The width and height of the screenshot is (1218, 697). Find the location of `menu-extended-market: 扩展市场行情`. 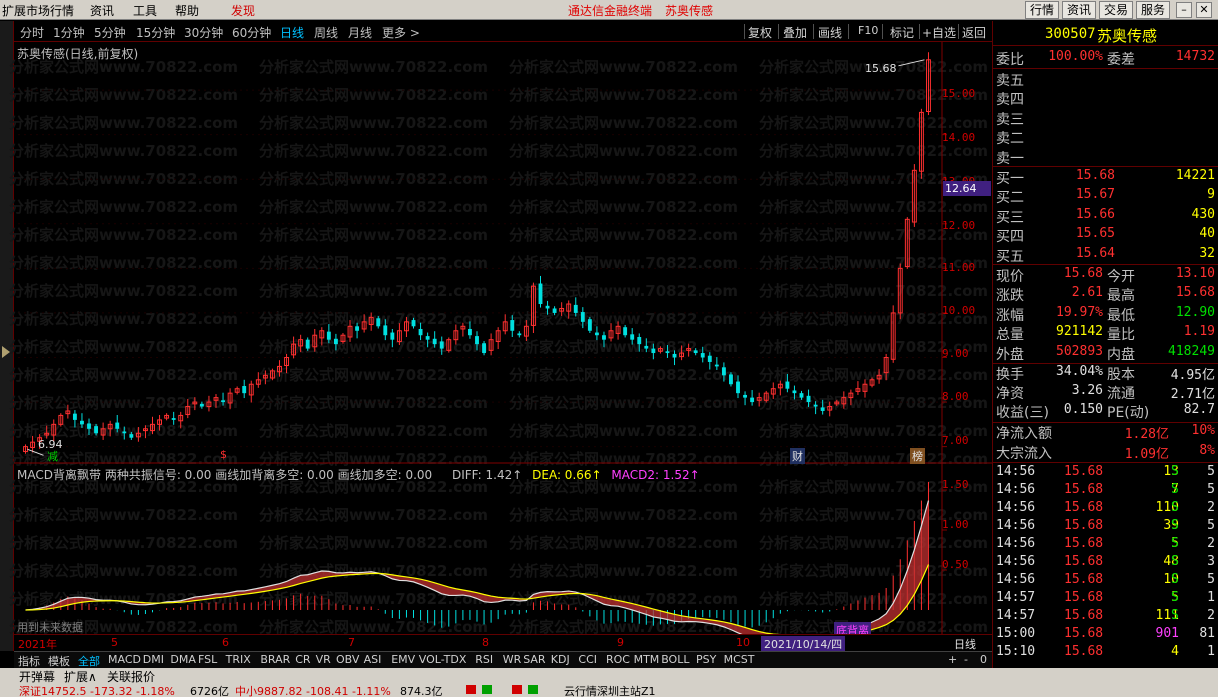

menu-extended-market: 扩展市场行情 is located at coordinates (38, 10).